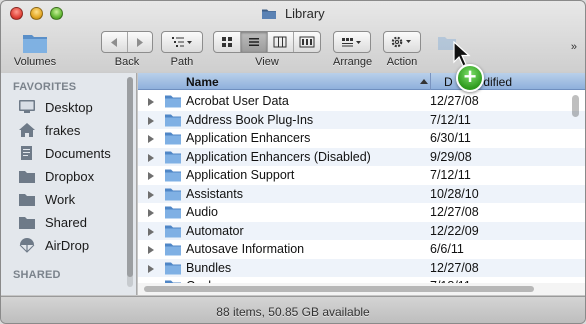 This screenshot has height=324, width=586. I want to click on desktop-icon, so click(27, 107).